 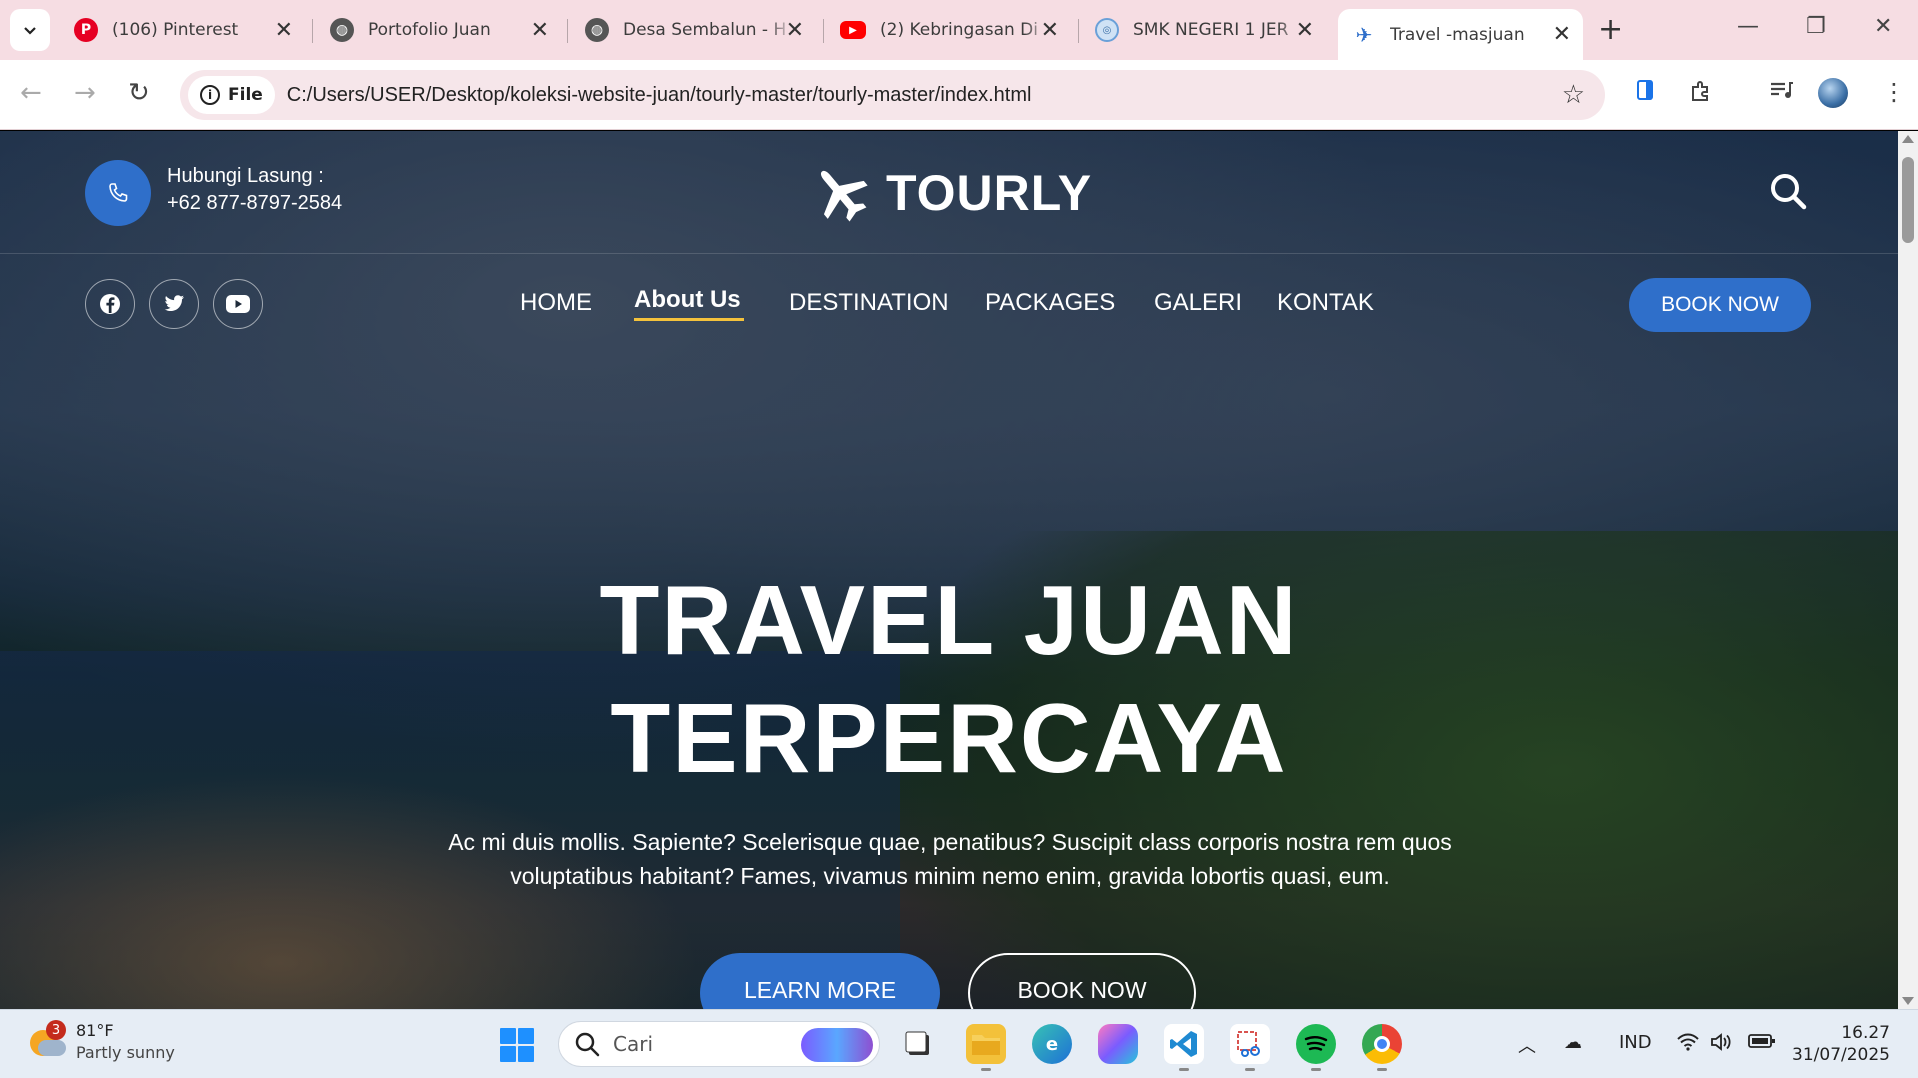 I want to click on facebook-button, so click(x=110, y=304).